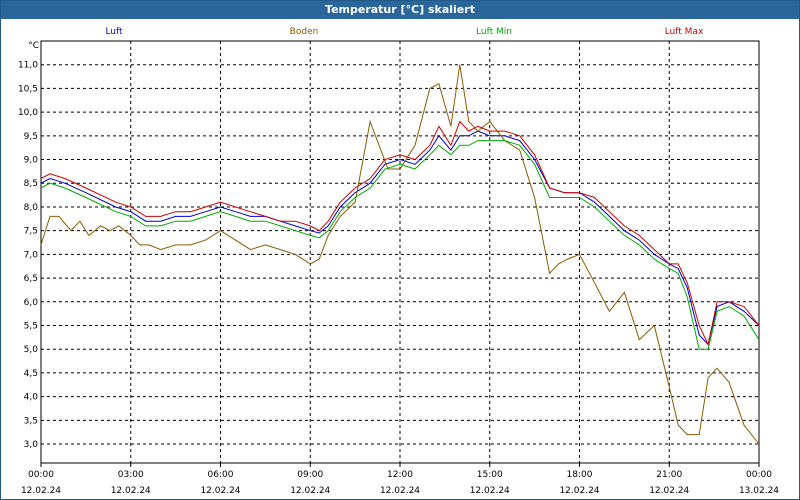 The width and height of the screenshot is (800, 500). I want to click on y-tick-label: 7,5, so click(31, 232).